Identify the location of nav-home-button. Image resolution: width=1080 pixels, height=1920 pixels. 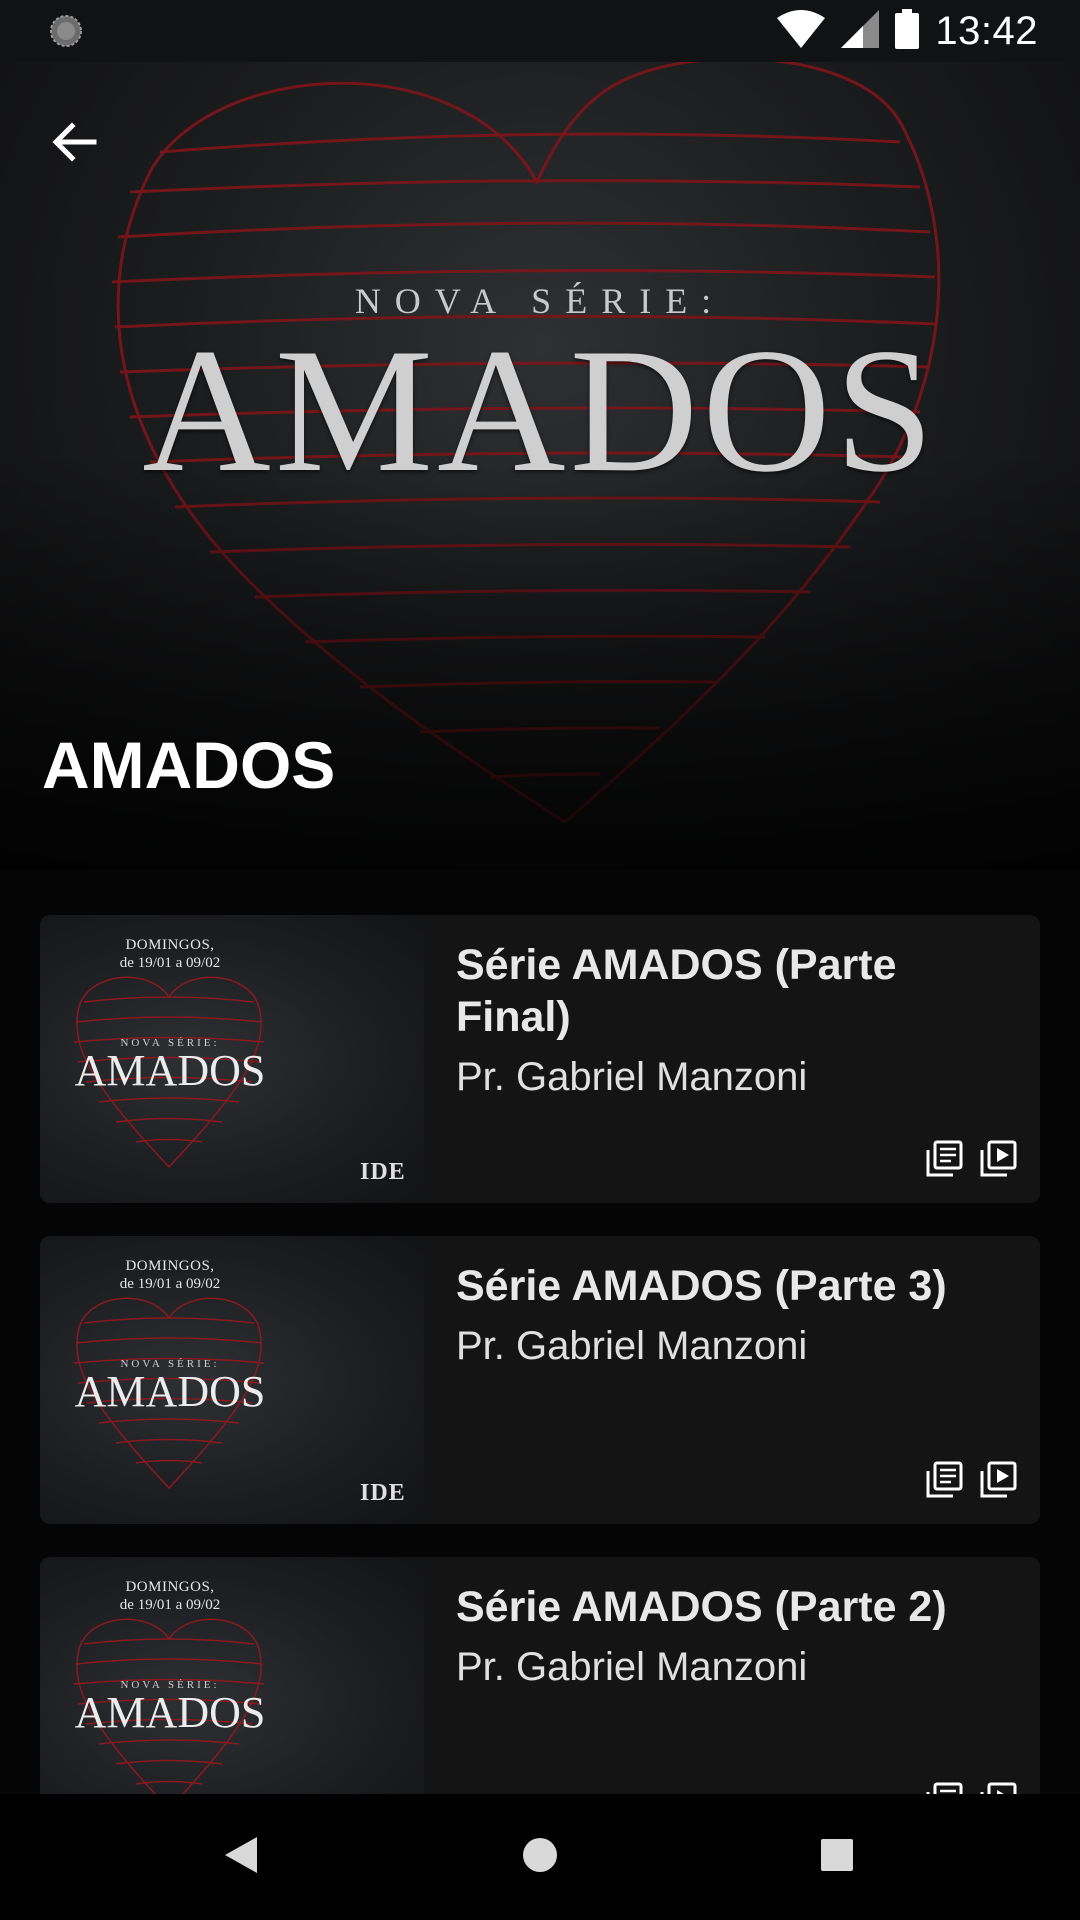
(540, 1857).